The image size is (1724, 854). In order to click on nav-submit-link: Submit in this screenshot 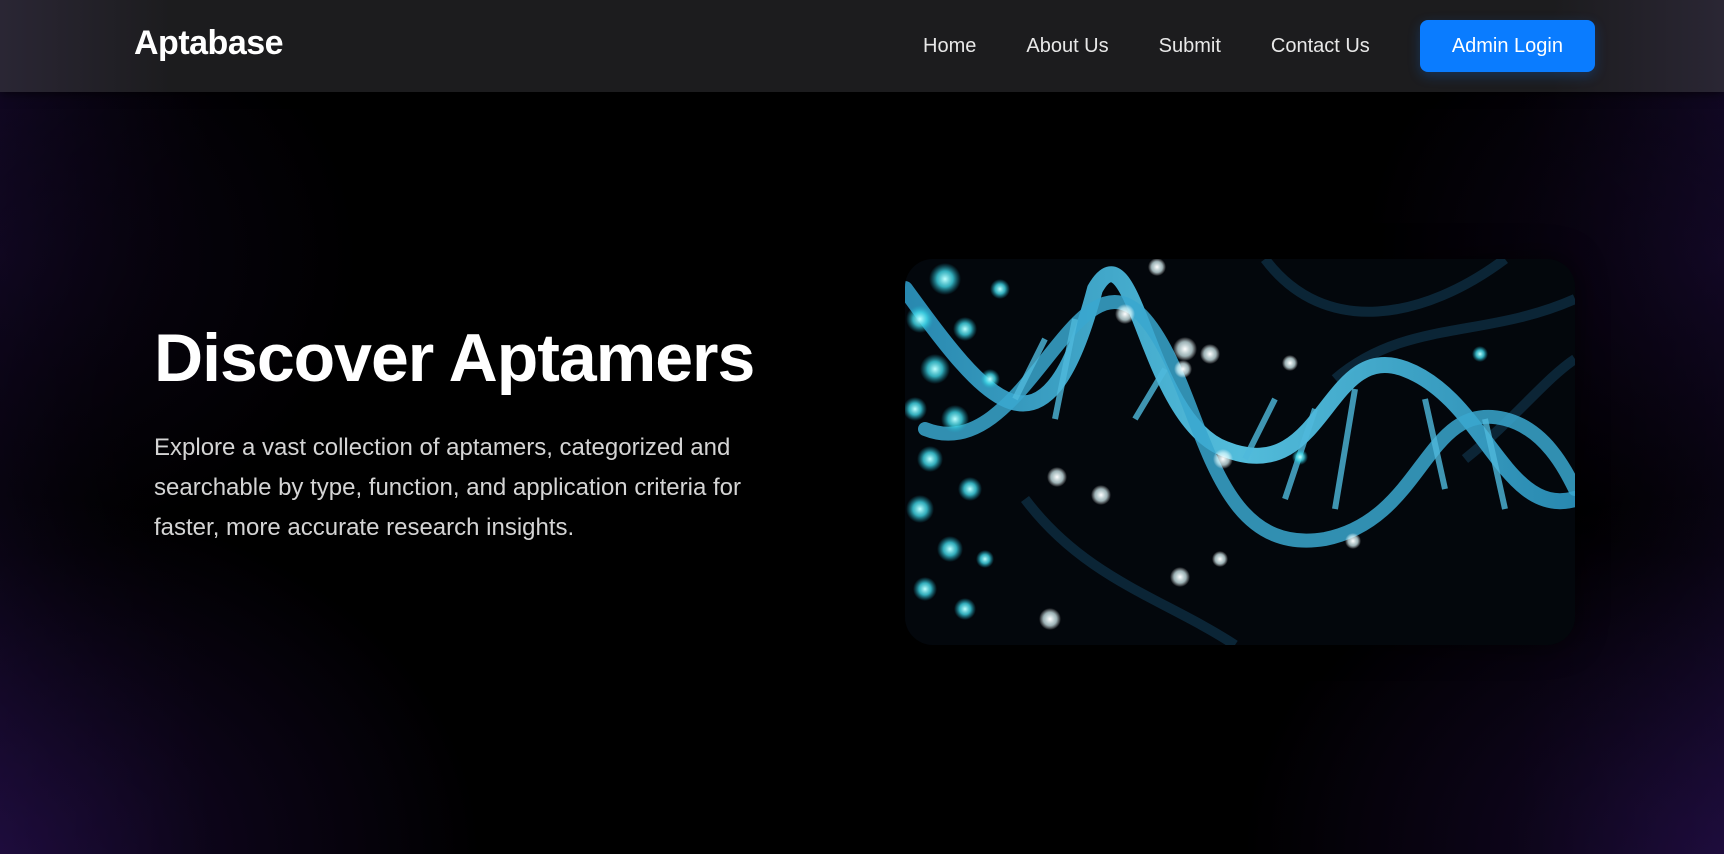, I will do `click(1190, 46)`.